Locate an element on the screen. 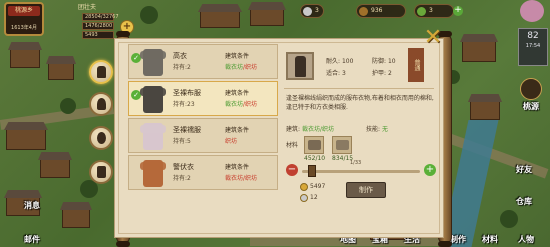 The width and height of the screenshot is (550, 247). selected-item-icon is located at coordinates (300, 66).